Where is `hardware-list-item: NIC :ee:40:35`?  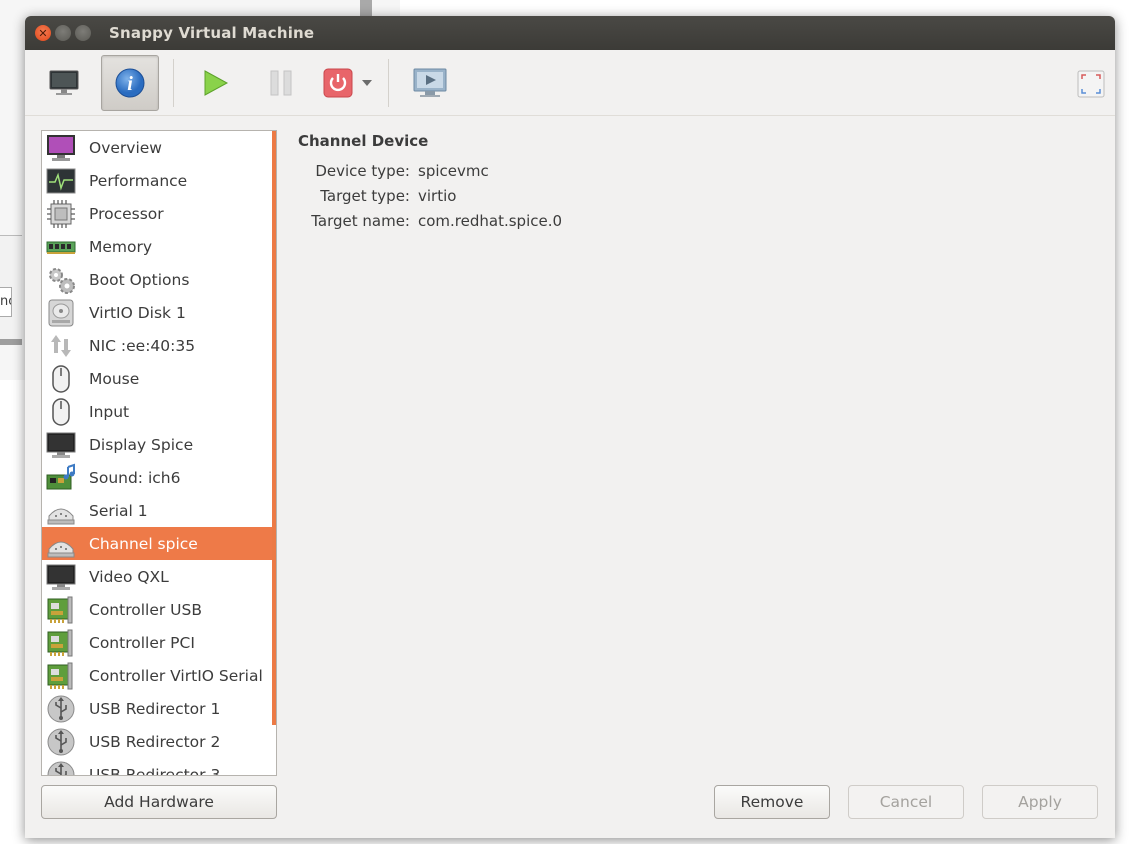 hardware-list-item: NIC :ee:40:35 is located at coordinates (159, 345).